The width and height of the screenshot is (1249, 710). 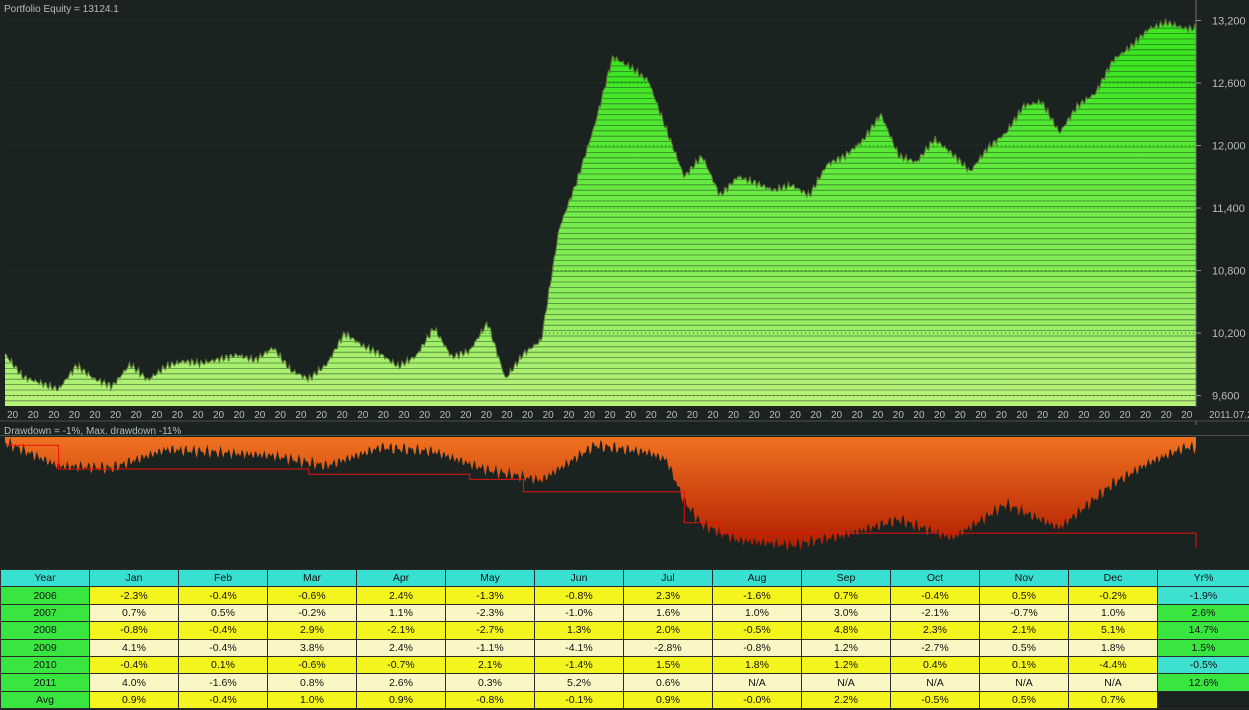 What do you see at coordinates (1113, 578) in the screenshot?
I see `column-header: Dec` at bounding box center [1113, 578].